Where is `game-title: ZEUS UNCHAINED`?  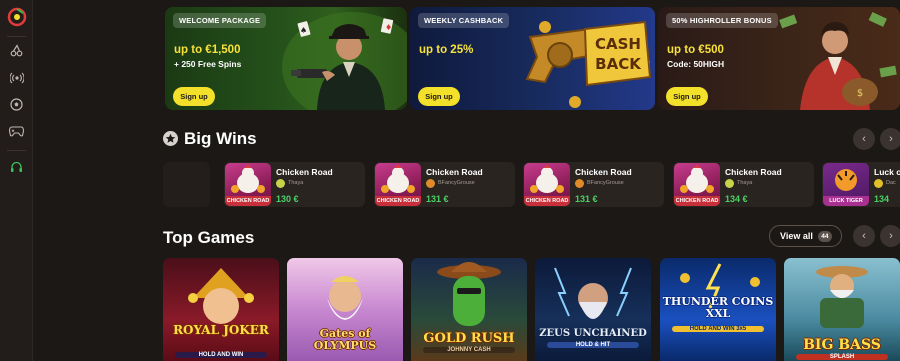
game-title: ZEUS UNCHAINED is located at coordinates (593, 333).